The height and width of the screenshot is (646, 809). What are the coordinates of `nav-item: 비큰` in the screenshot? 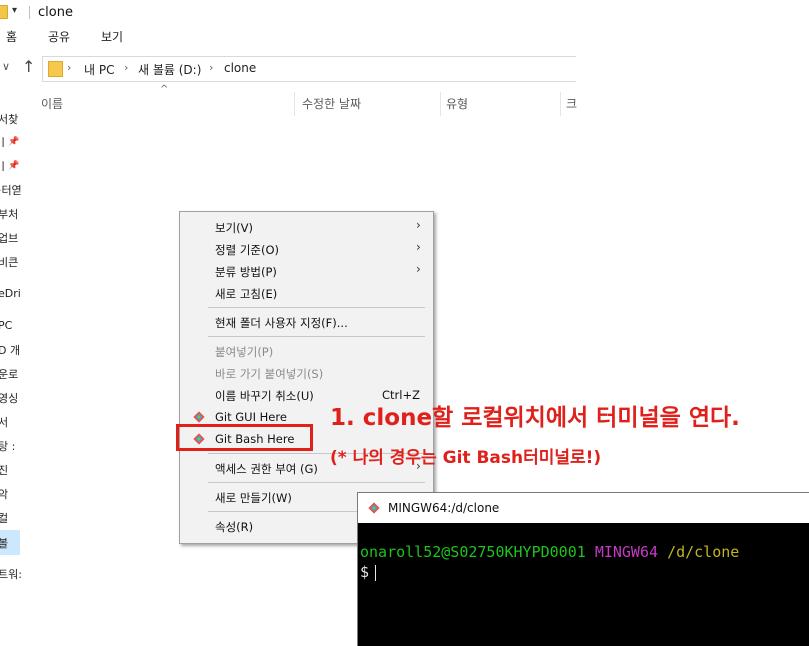 It's located at (9, 262).